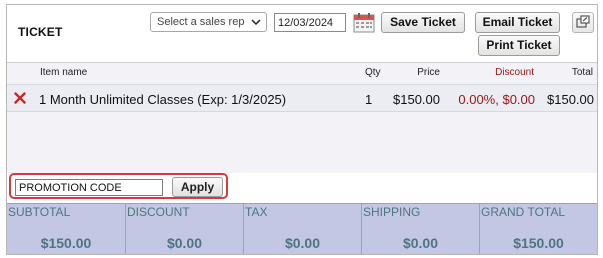  What do you see at coordinates (523, 212) in the screenshot?
I see `grand-total-label: GRAND TOTAL` at bounding box center [523, 212].